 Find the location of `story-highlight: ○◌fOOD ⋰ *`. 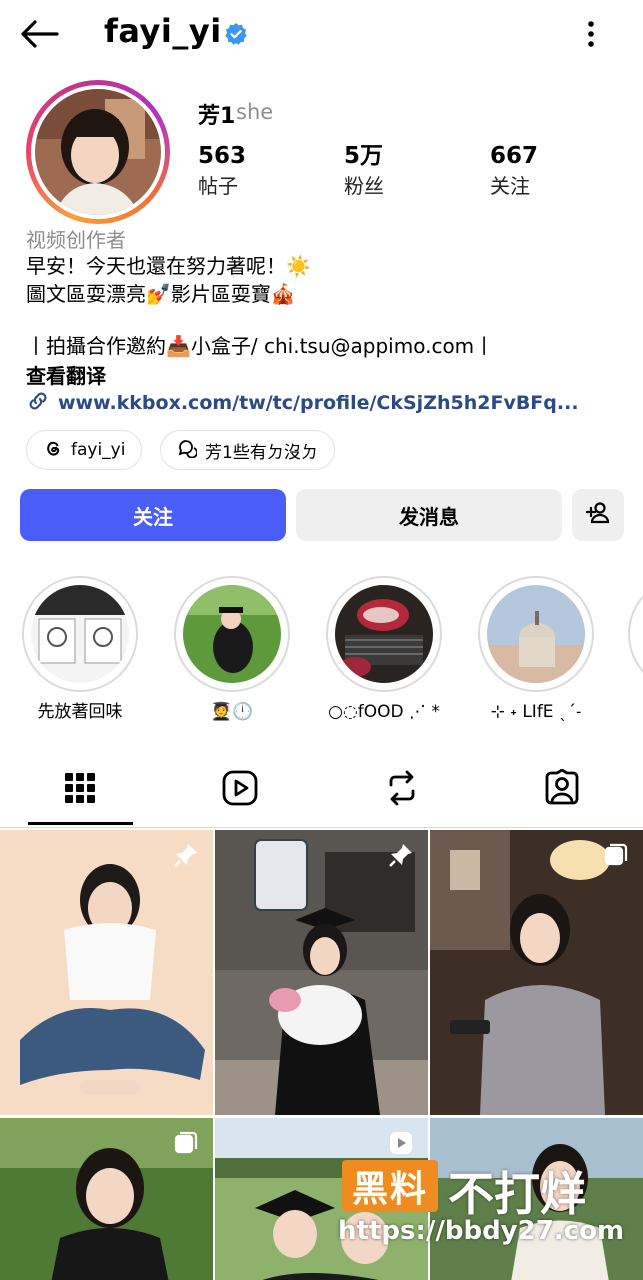

story-highlight: ○◌fOOD ⋰ * is located at coordinates (384, 650).